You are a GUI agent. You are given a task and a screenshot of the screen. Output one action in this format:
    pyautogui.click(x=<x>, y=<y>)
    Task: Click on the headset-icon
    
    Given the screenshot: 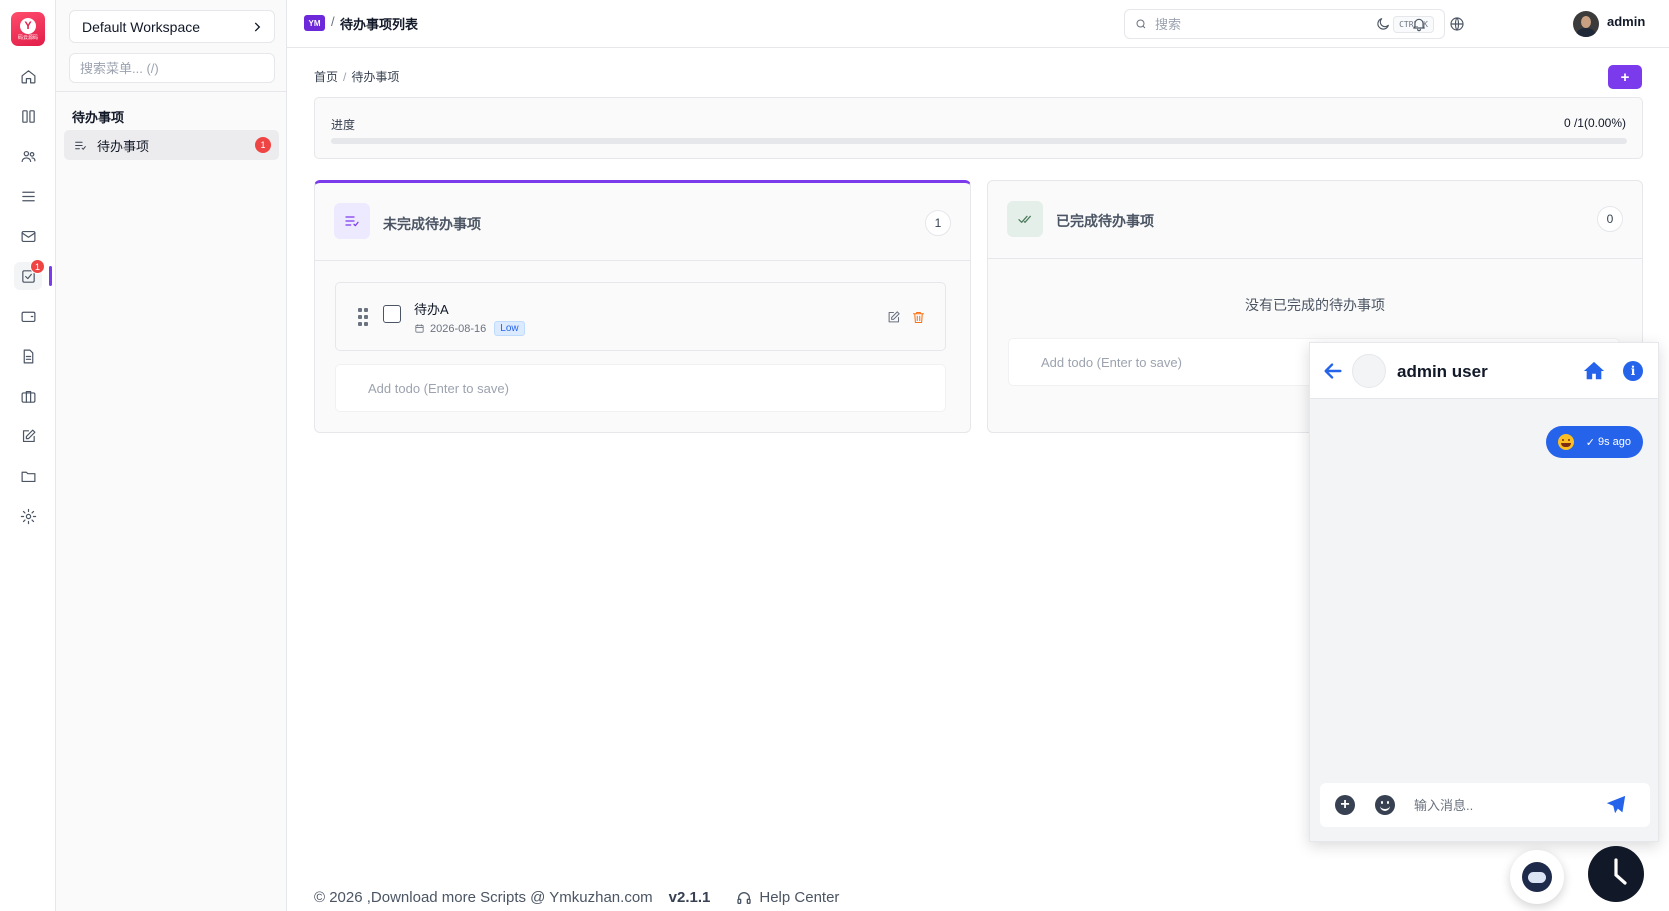 What is the action you would take?
    pyautogui.click(x=744, y=897)
    